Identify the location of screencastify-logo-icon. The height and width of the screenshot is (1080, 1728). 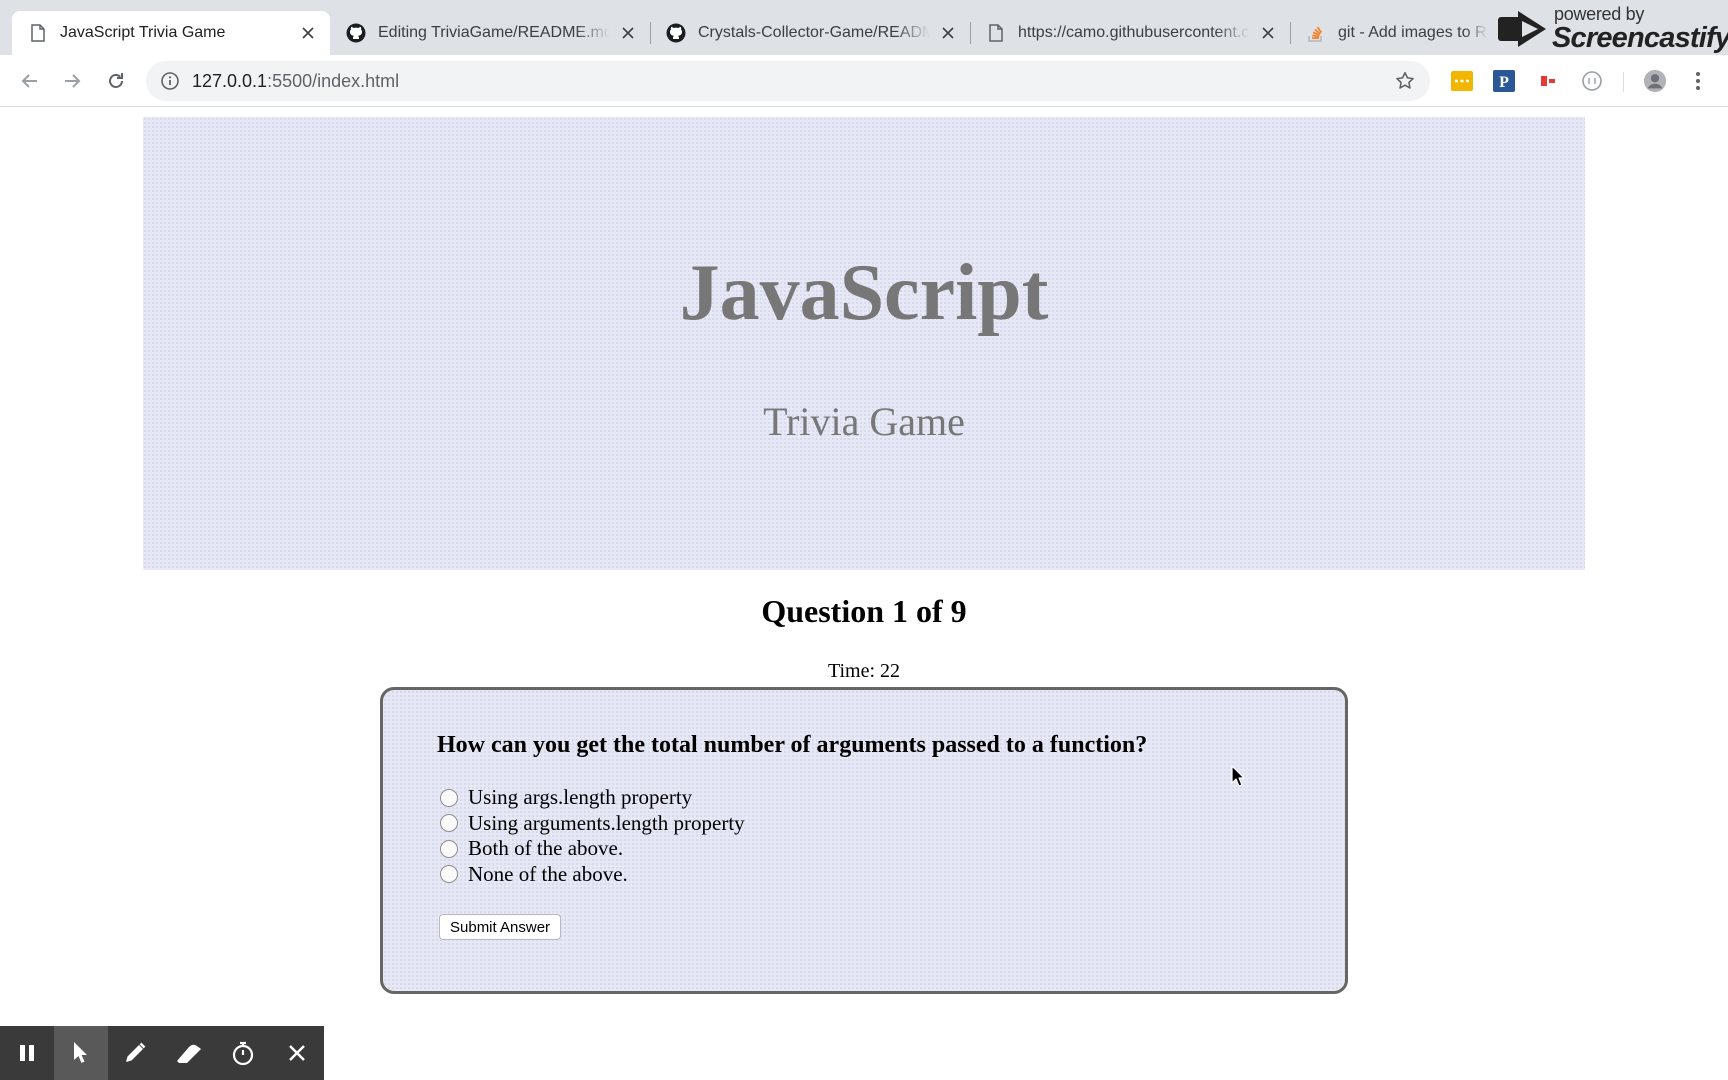
(1522, 29).